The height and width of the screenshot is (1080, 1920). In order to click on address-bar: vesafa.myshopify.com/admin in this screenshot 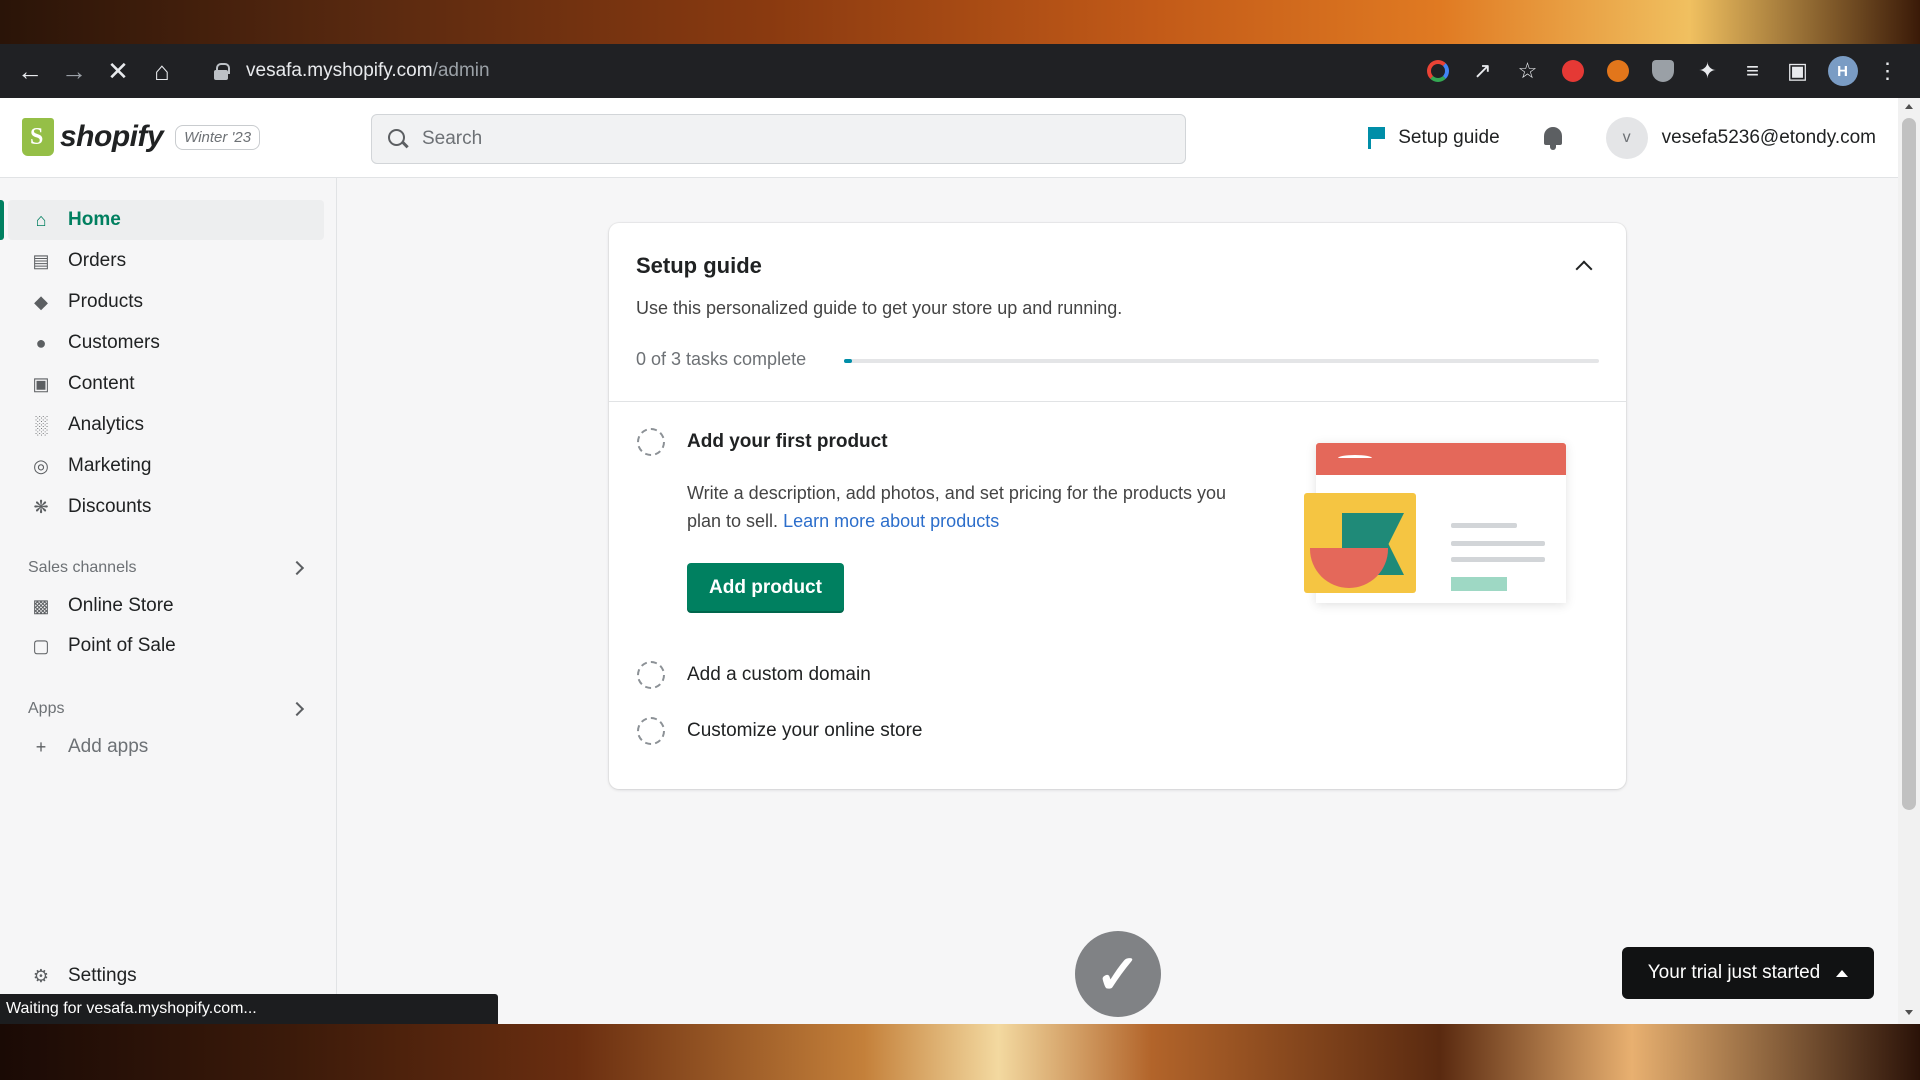, I will do `click(794, 71)`.